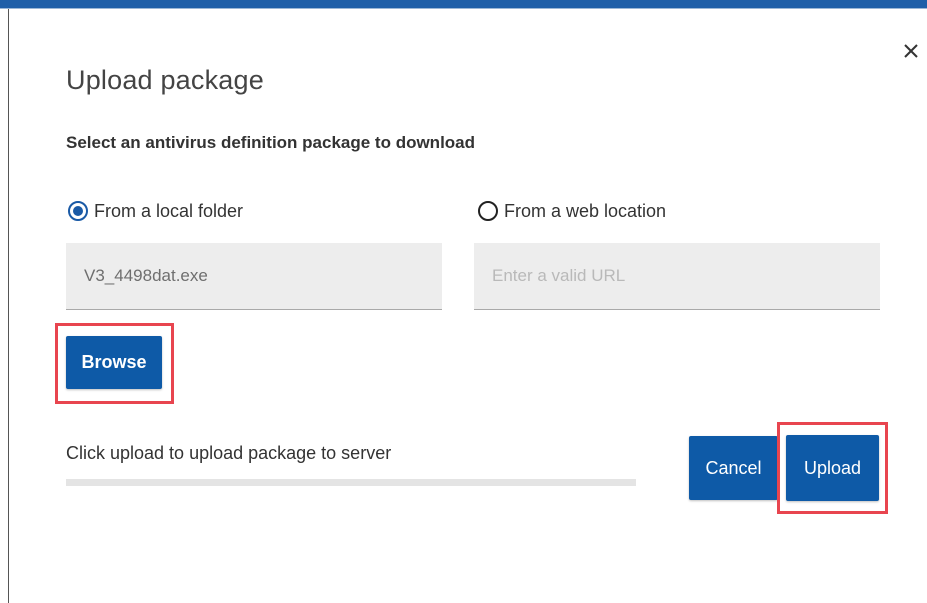  Describe the element at coordinates (463, 4) in the screenshot. I see `window-top-bar` at that location.